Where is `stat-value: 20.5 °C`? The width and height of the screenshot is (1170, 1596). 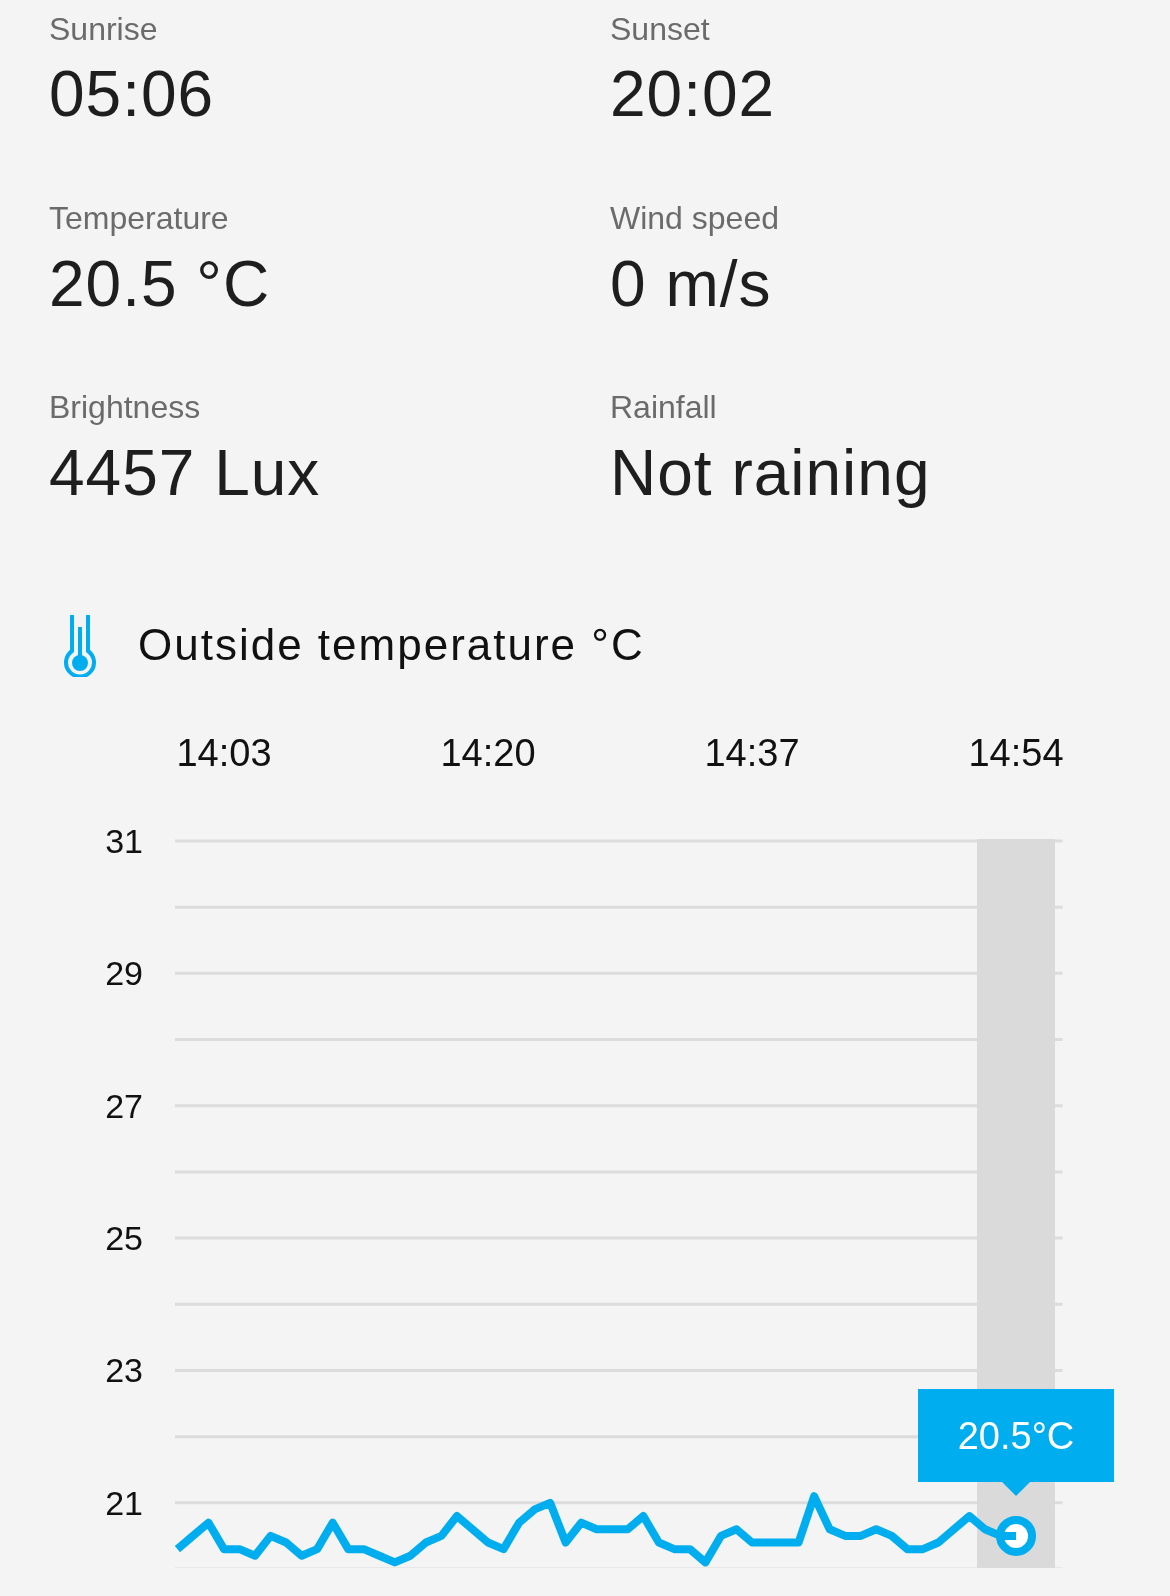 stat-value: 20.5 °C is located at coordinates (160, 284).